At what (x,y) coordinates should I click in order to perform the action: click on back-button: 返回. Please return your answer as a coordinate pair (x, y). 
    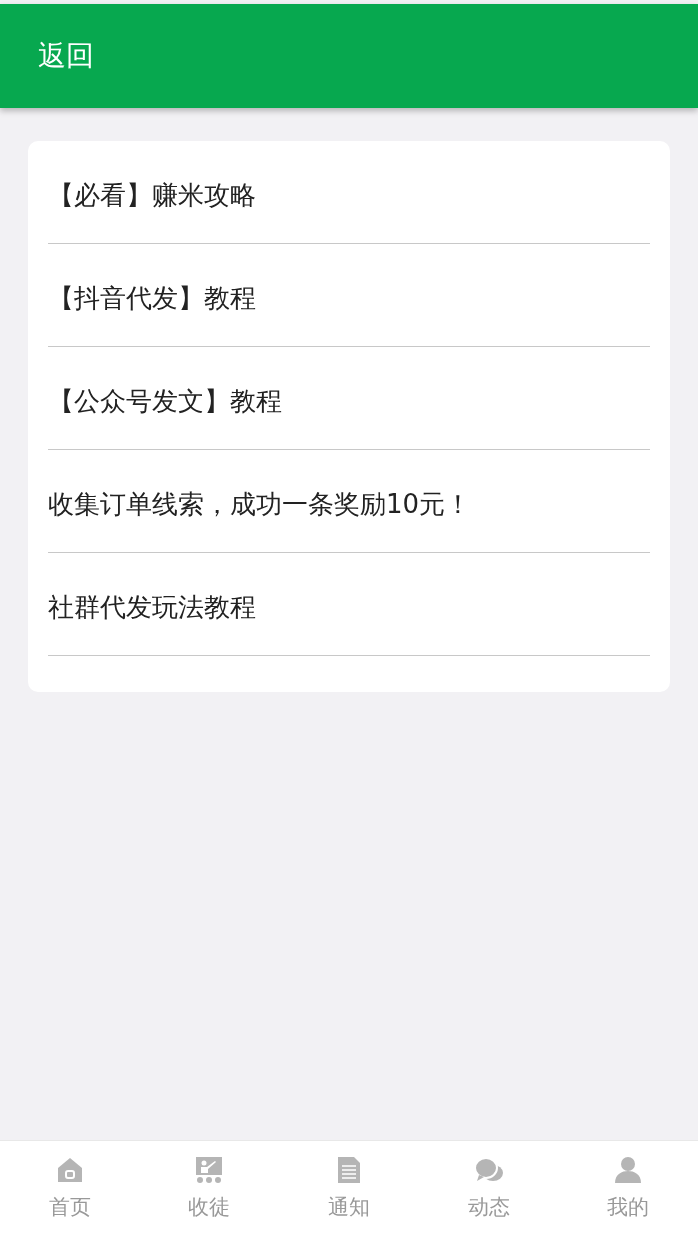
    Looking at the image, I should click on (66, 56).